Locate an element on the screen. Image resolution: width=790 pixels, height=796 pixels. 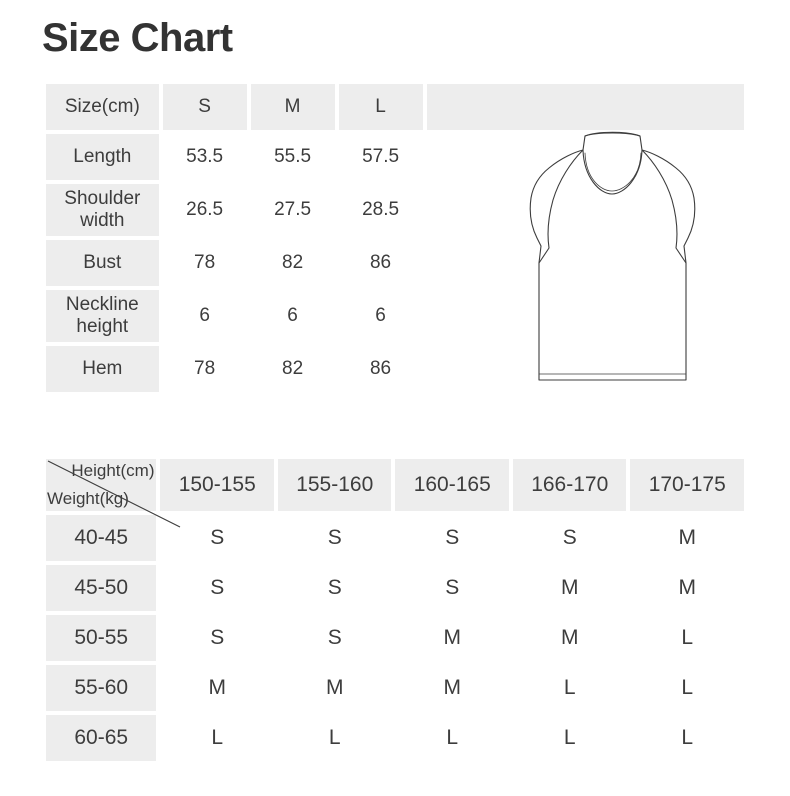
measurement-header-size-l: L is located at coordinates (380, 107).